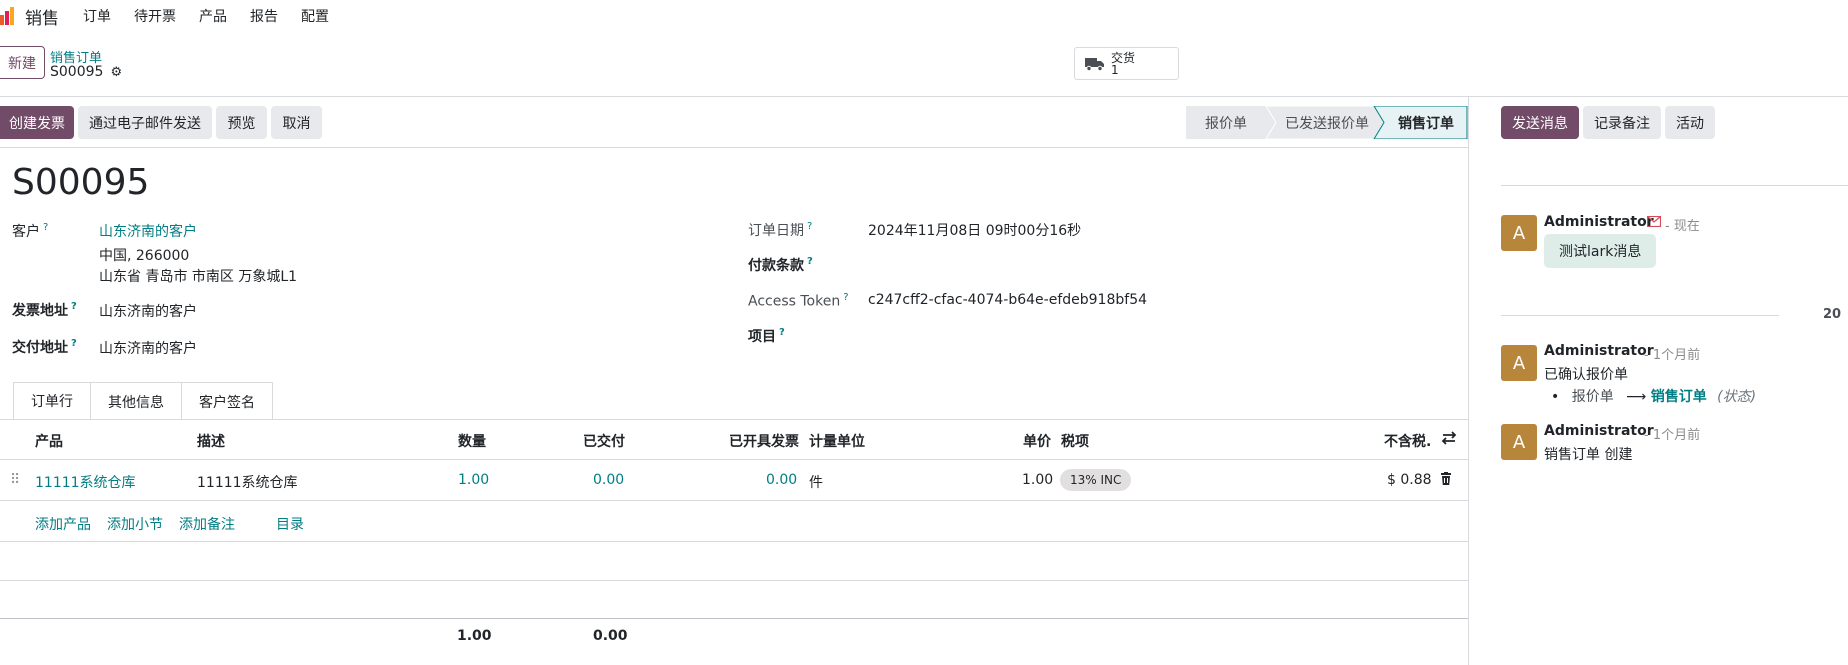 This screenshot has height=665, width=1848. What do you see at coordinates (1832, 314) in the screenshot?
I see `date-separator: 20` at bounding box center [1832, 314].